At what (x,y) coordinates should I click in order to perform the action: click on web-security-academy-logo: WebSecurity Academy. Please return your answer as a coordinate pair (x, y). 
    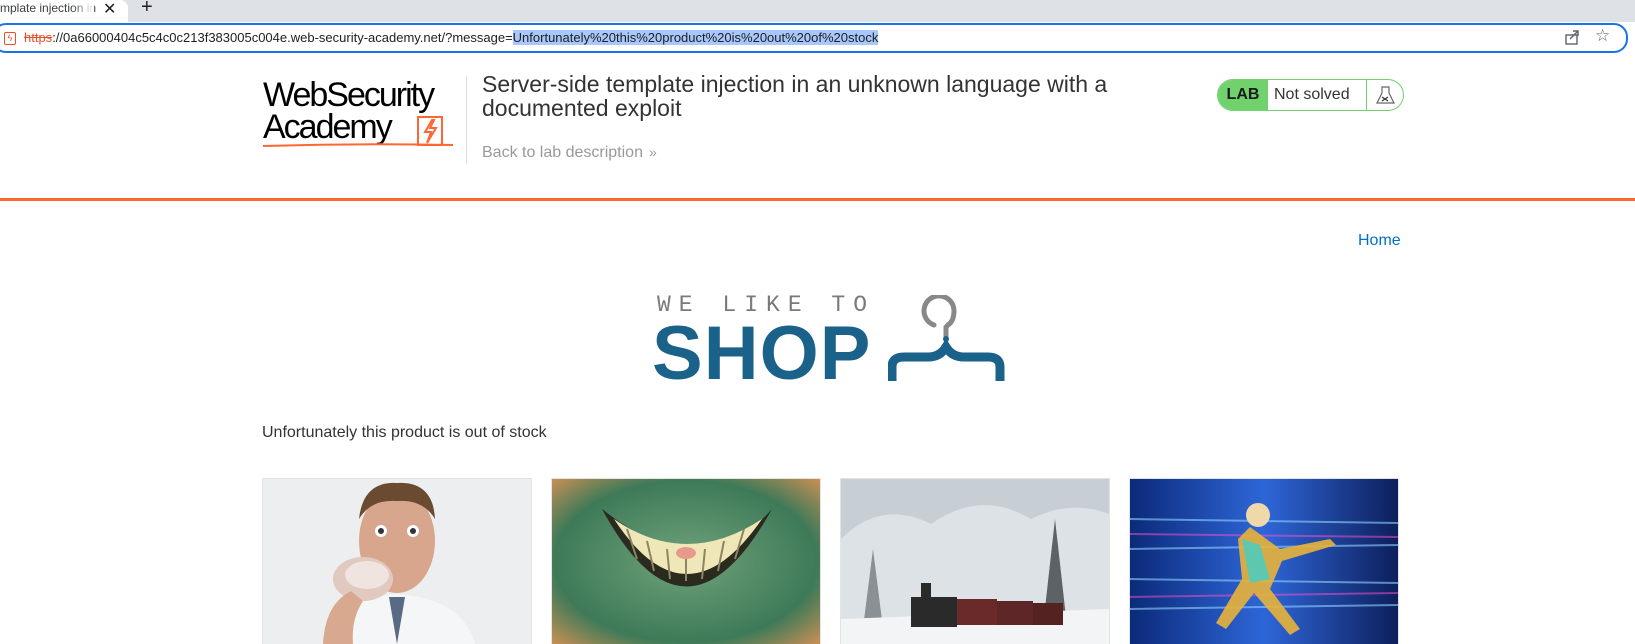
    Looking at the image, I should click on (363, 114).